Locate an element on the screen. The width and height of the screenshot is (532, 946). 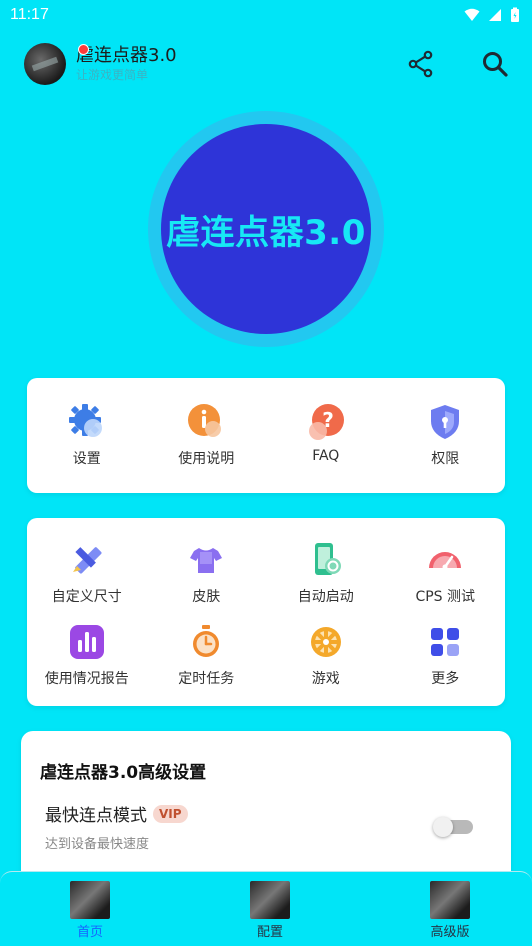
nav-home: 首页 is located at coordinates (90, 913).